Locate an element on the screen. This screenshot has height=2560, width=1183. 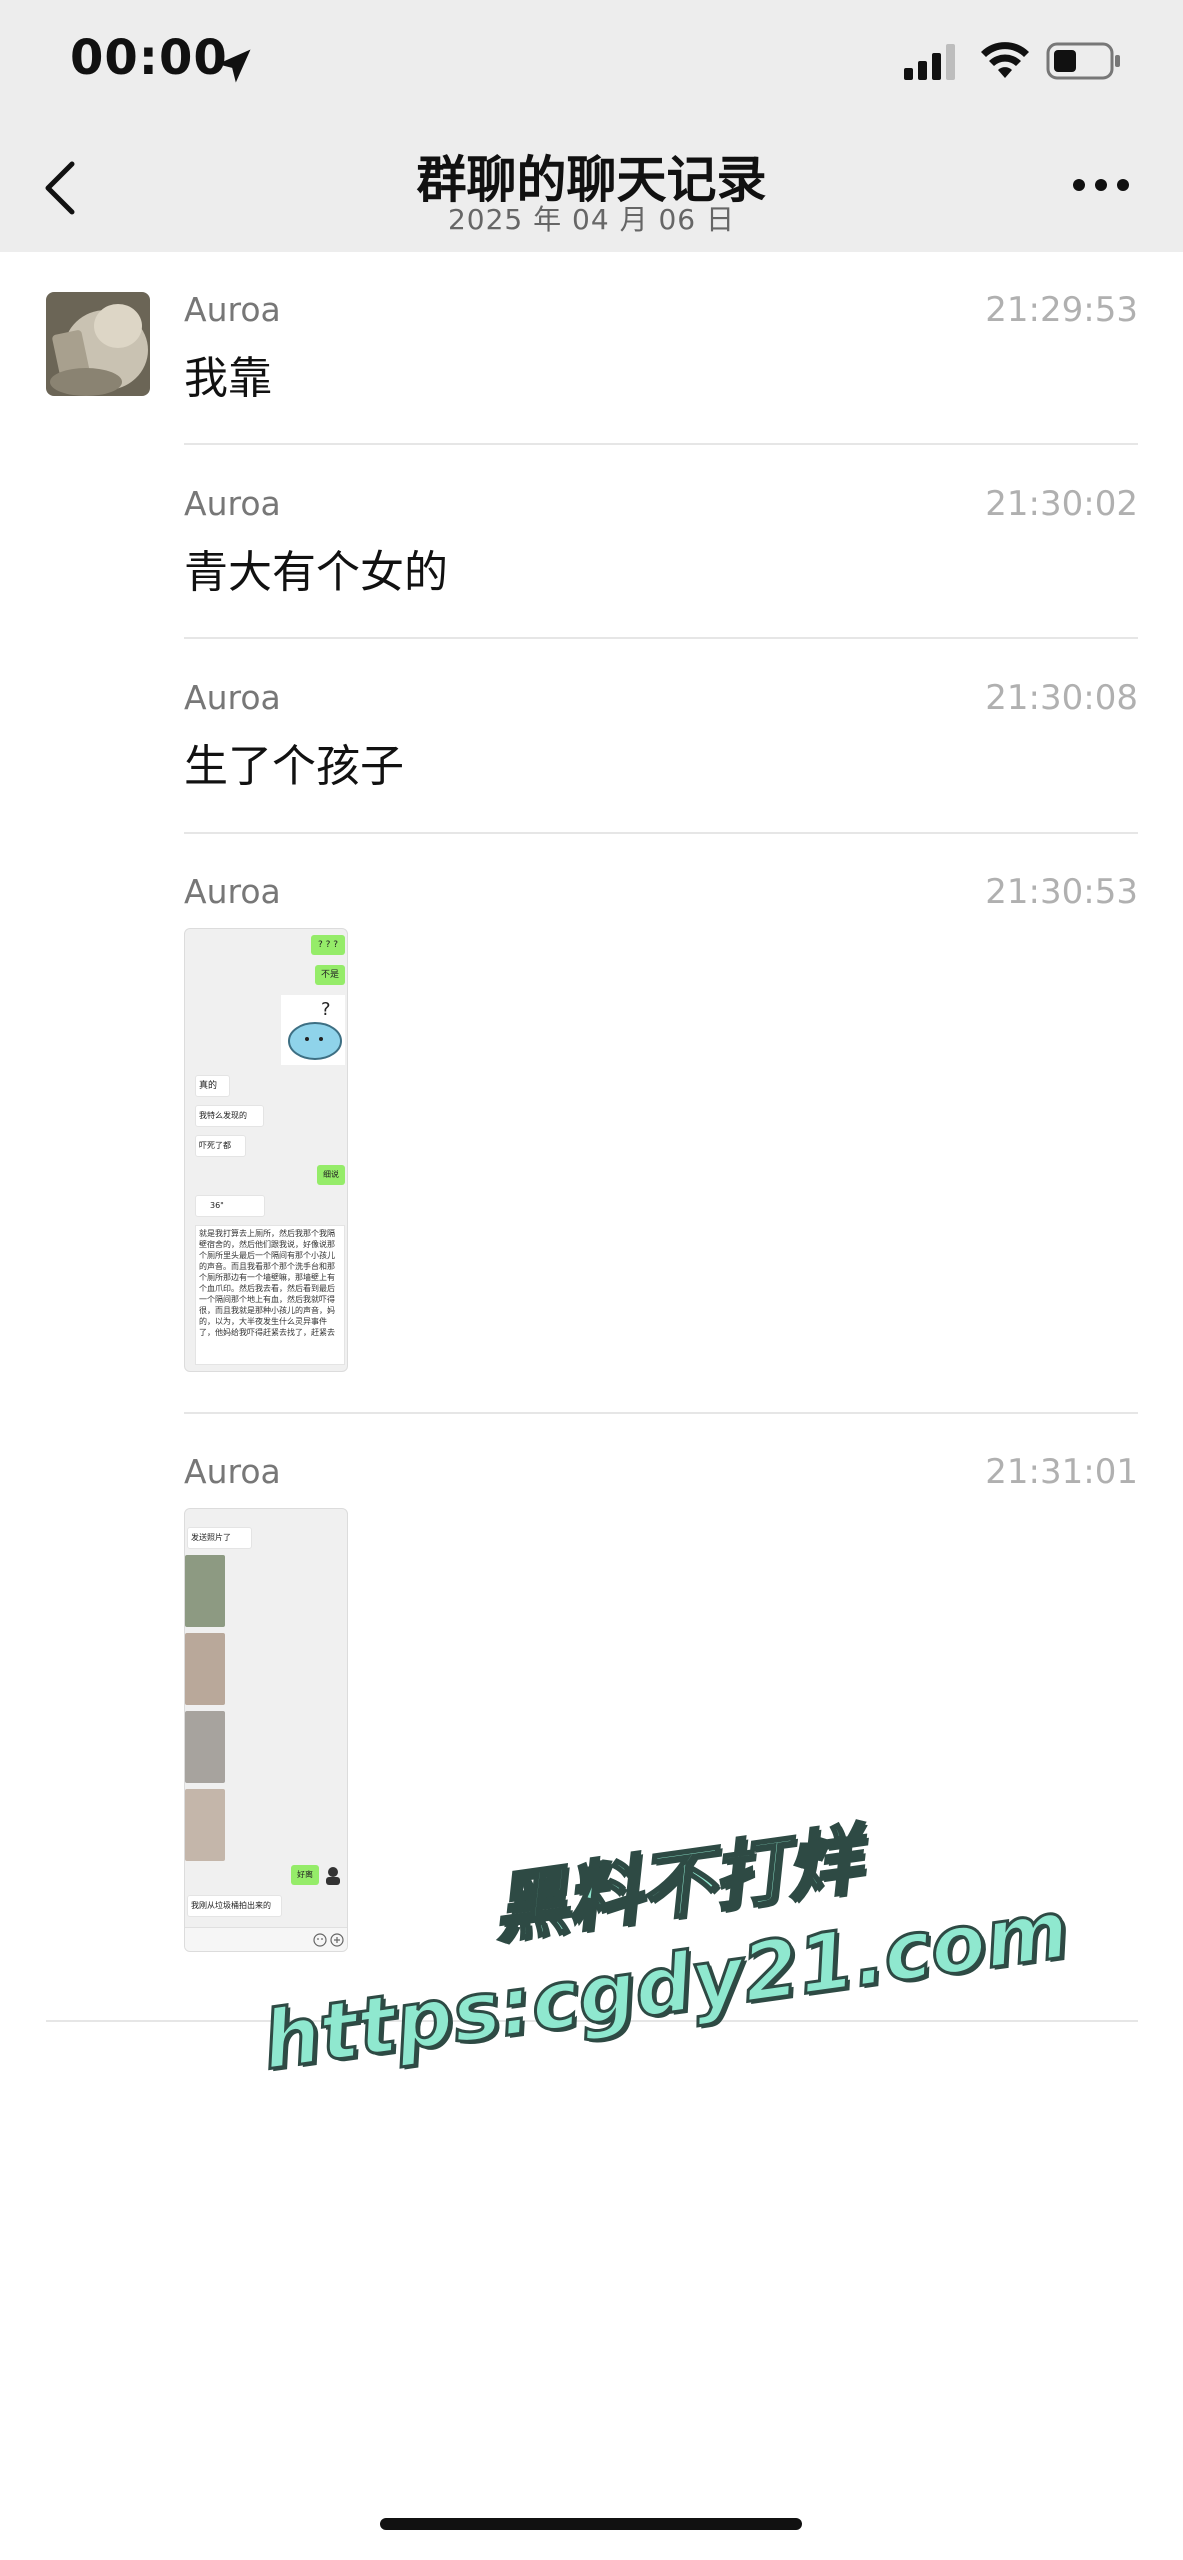
wifi-icon is located at coordinates (1005, 60).